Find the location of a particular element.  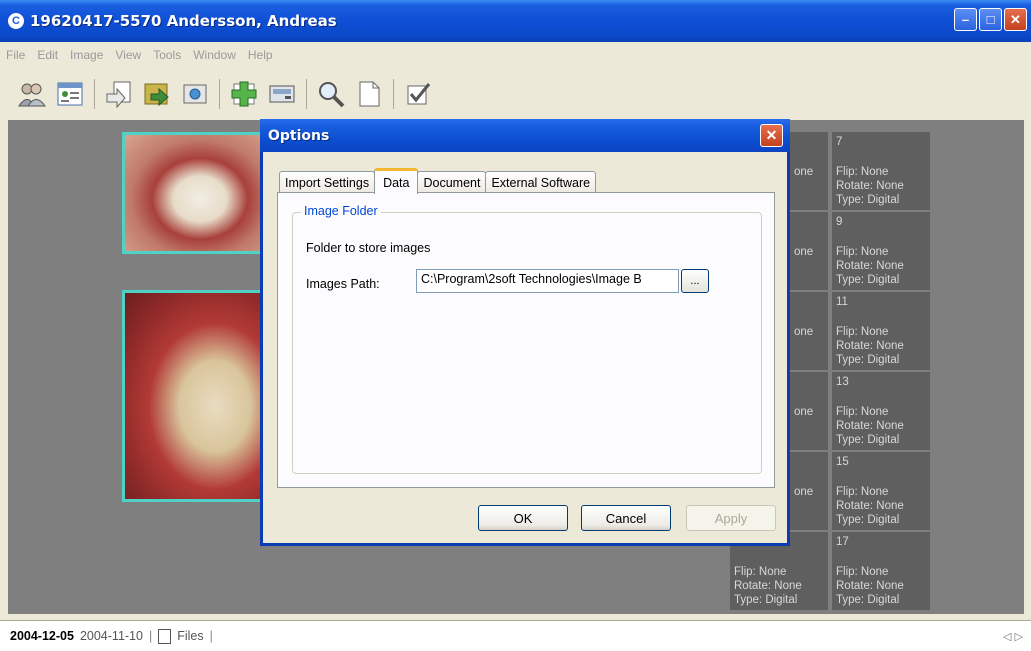

tab-document: Document is located at coordinates (452, 182).